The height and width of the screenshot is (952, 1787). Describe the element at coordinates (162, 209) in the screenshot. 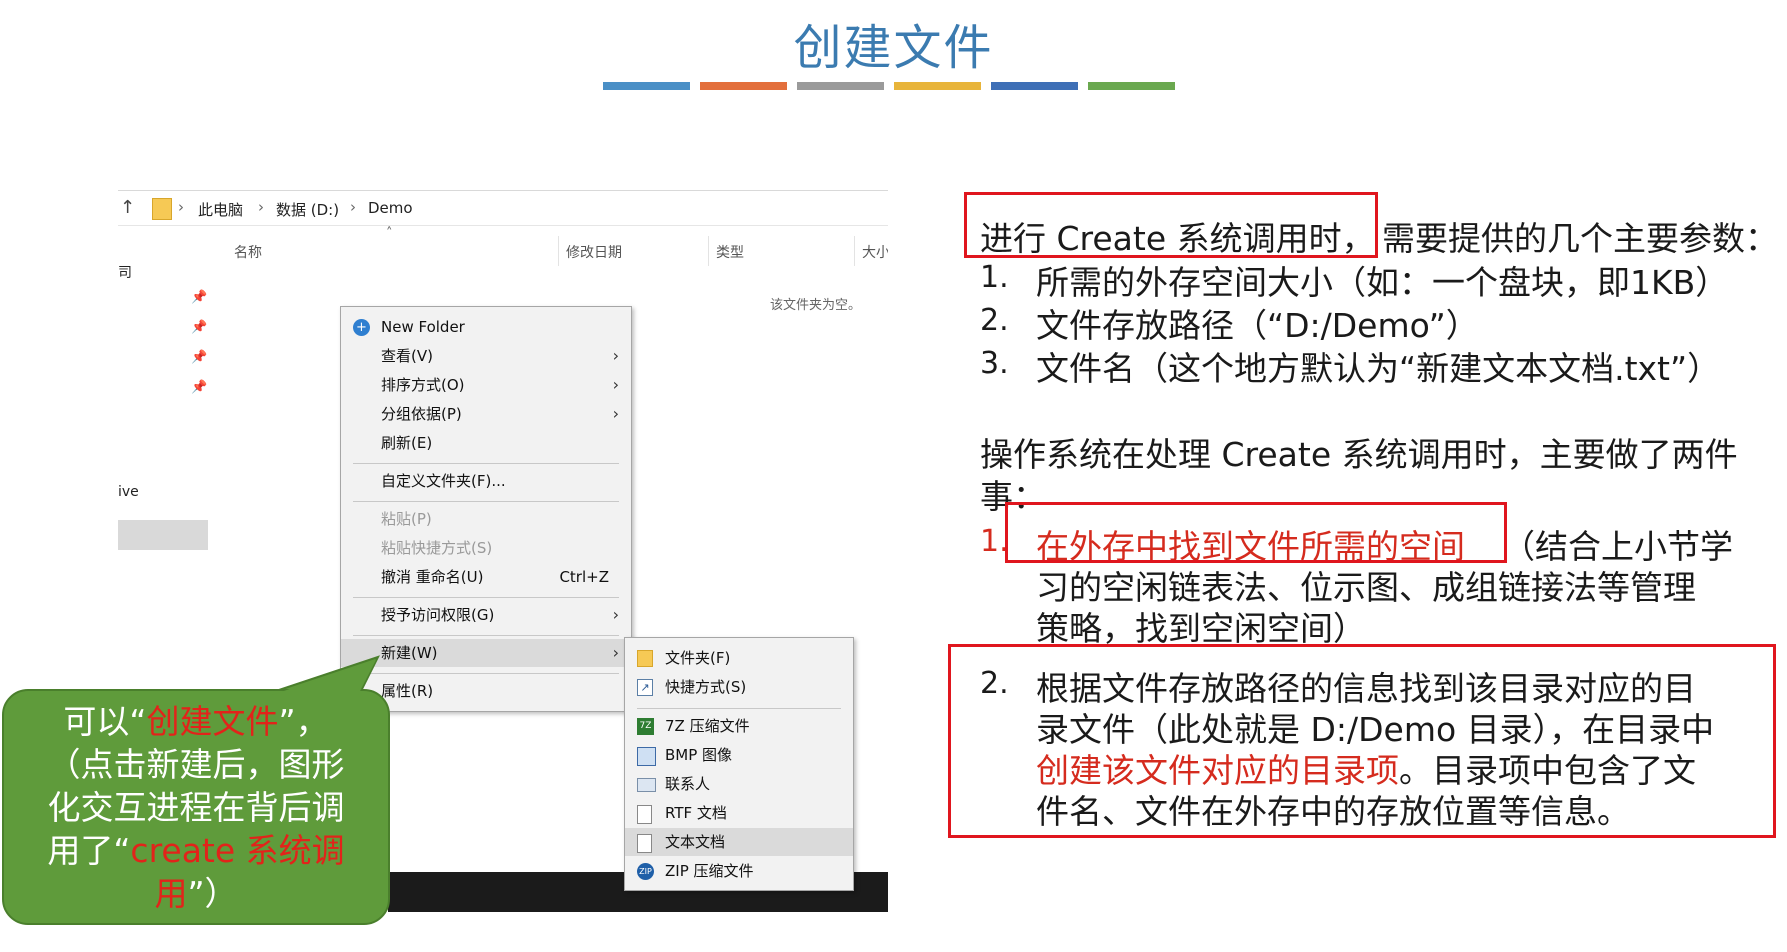

I see `folder-icon` at that location.